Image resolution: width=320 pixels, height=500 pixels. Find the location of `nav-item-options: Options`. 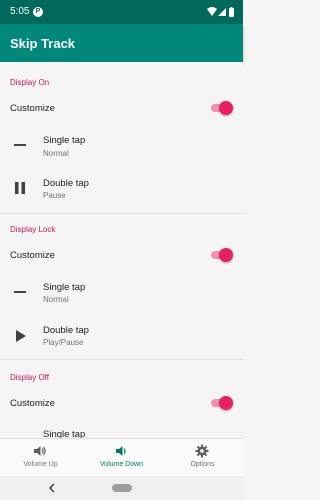

nav-item-options: Options is located at coordinates (202, 458).